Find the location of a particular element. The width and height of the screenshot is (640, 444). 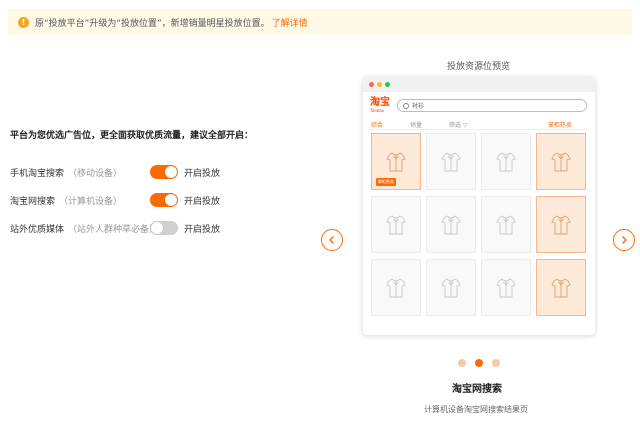

option-row-external-media: 站外优质媒体 （站外人群种草必备） 开启投放 is located at coordinates (130, 228).